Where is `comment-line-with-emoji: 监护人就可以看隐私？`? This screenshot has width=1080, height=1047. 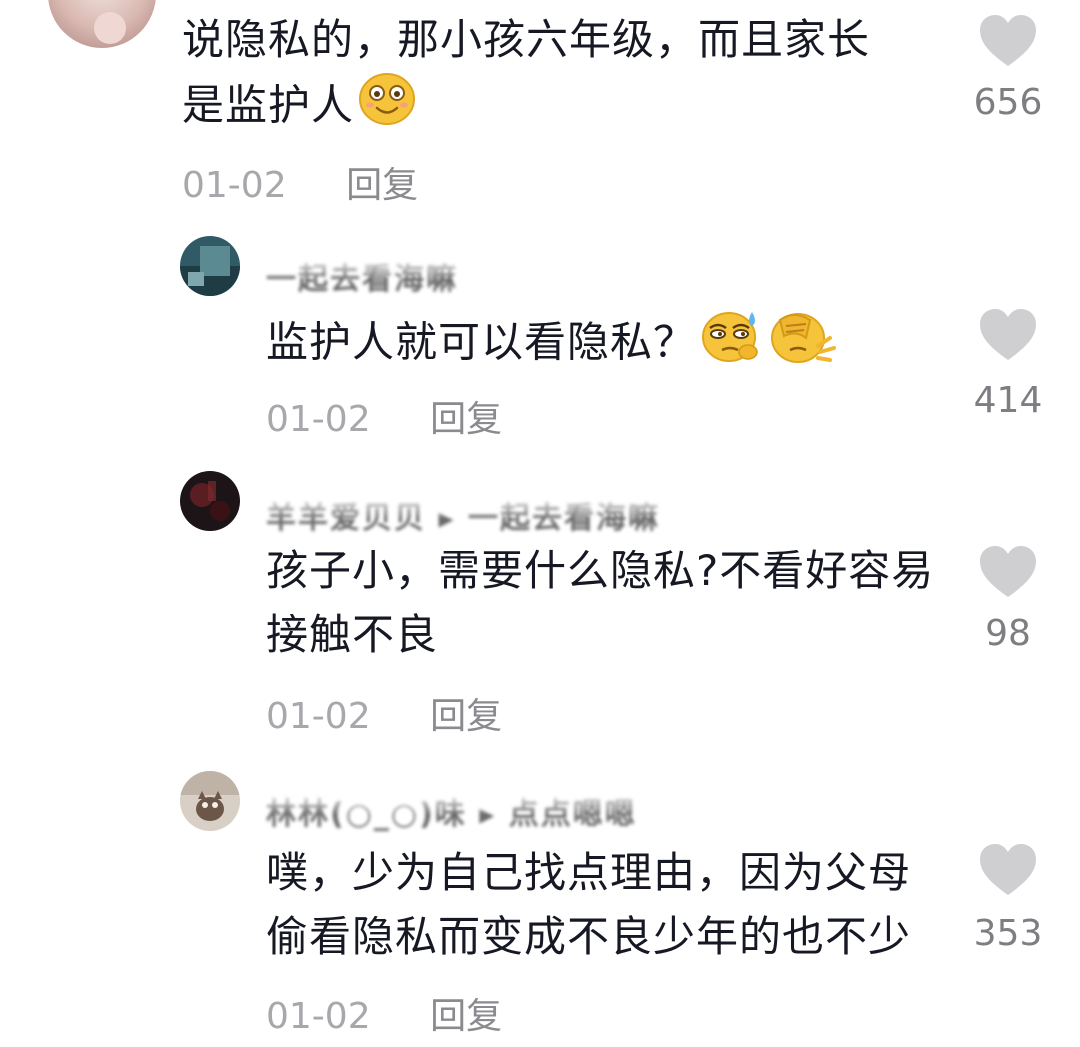
comment-line-with-emoji: 监护人就可以看隐私？ is located at coordinates (551, 345).